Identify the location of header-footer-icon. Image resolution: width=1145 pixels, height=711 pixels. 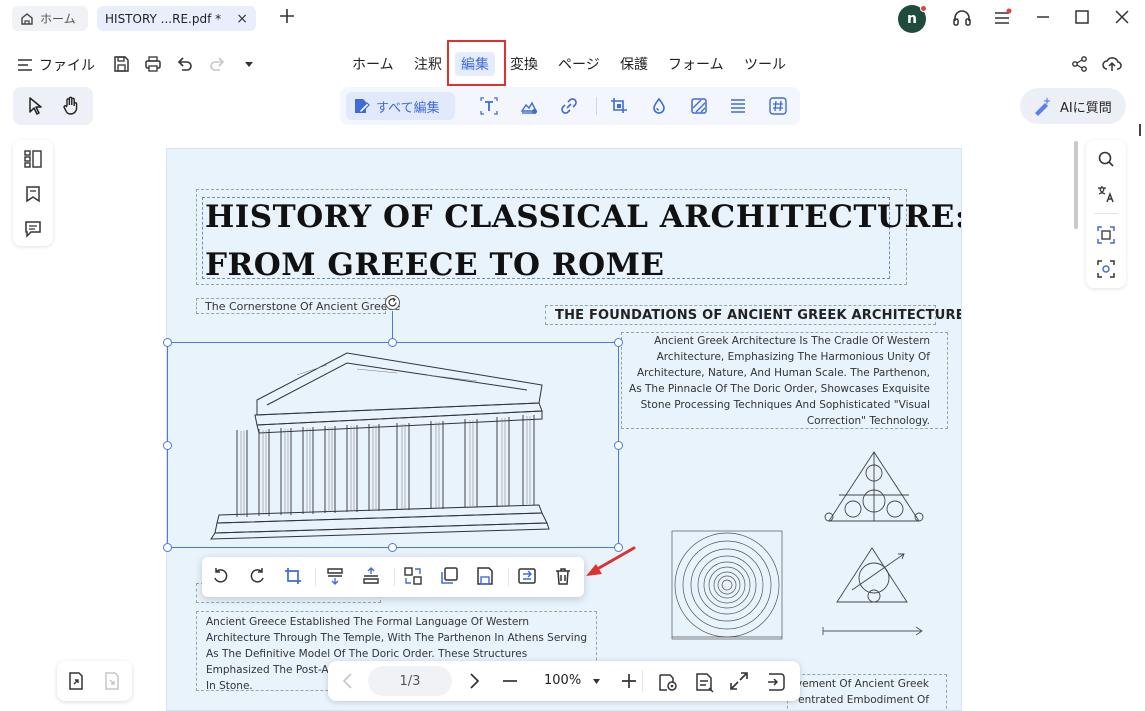
(738, 106).